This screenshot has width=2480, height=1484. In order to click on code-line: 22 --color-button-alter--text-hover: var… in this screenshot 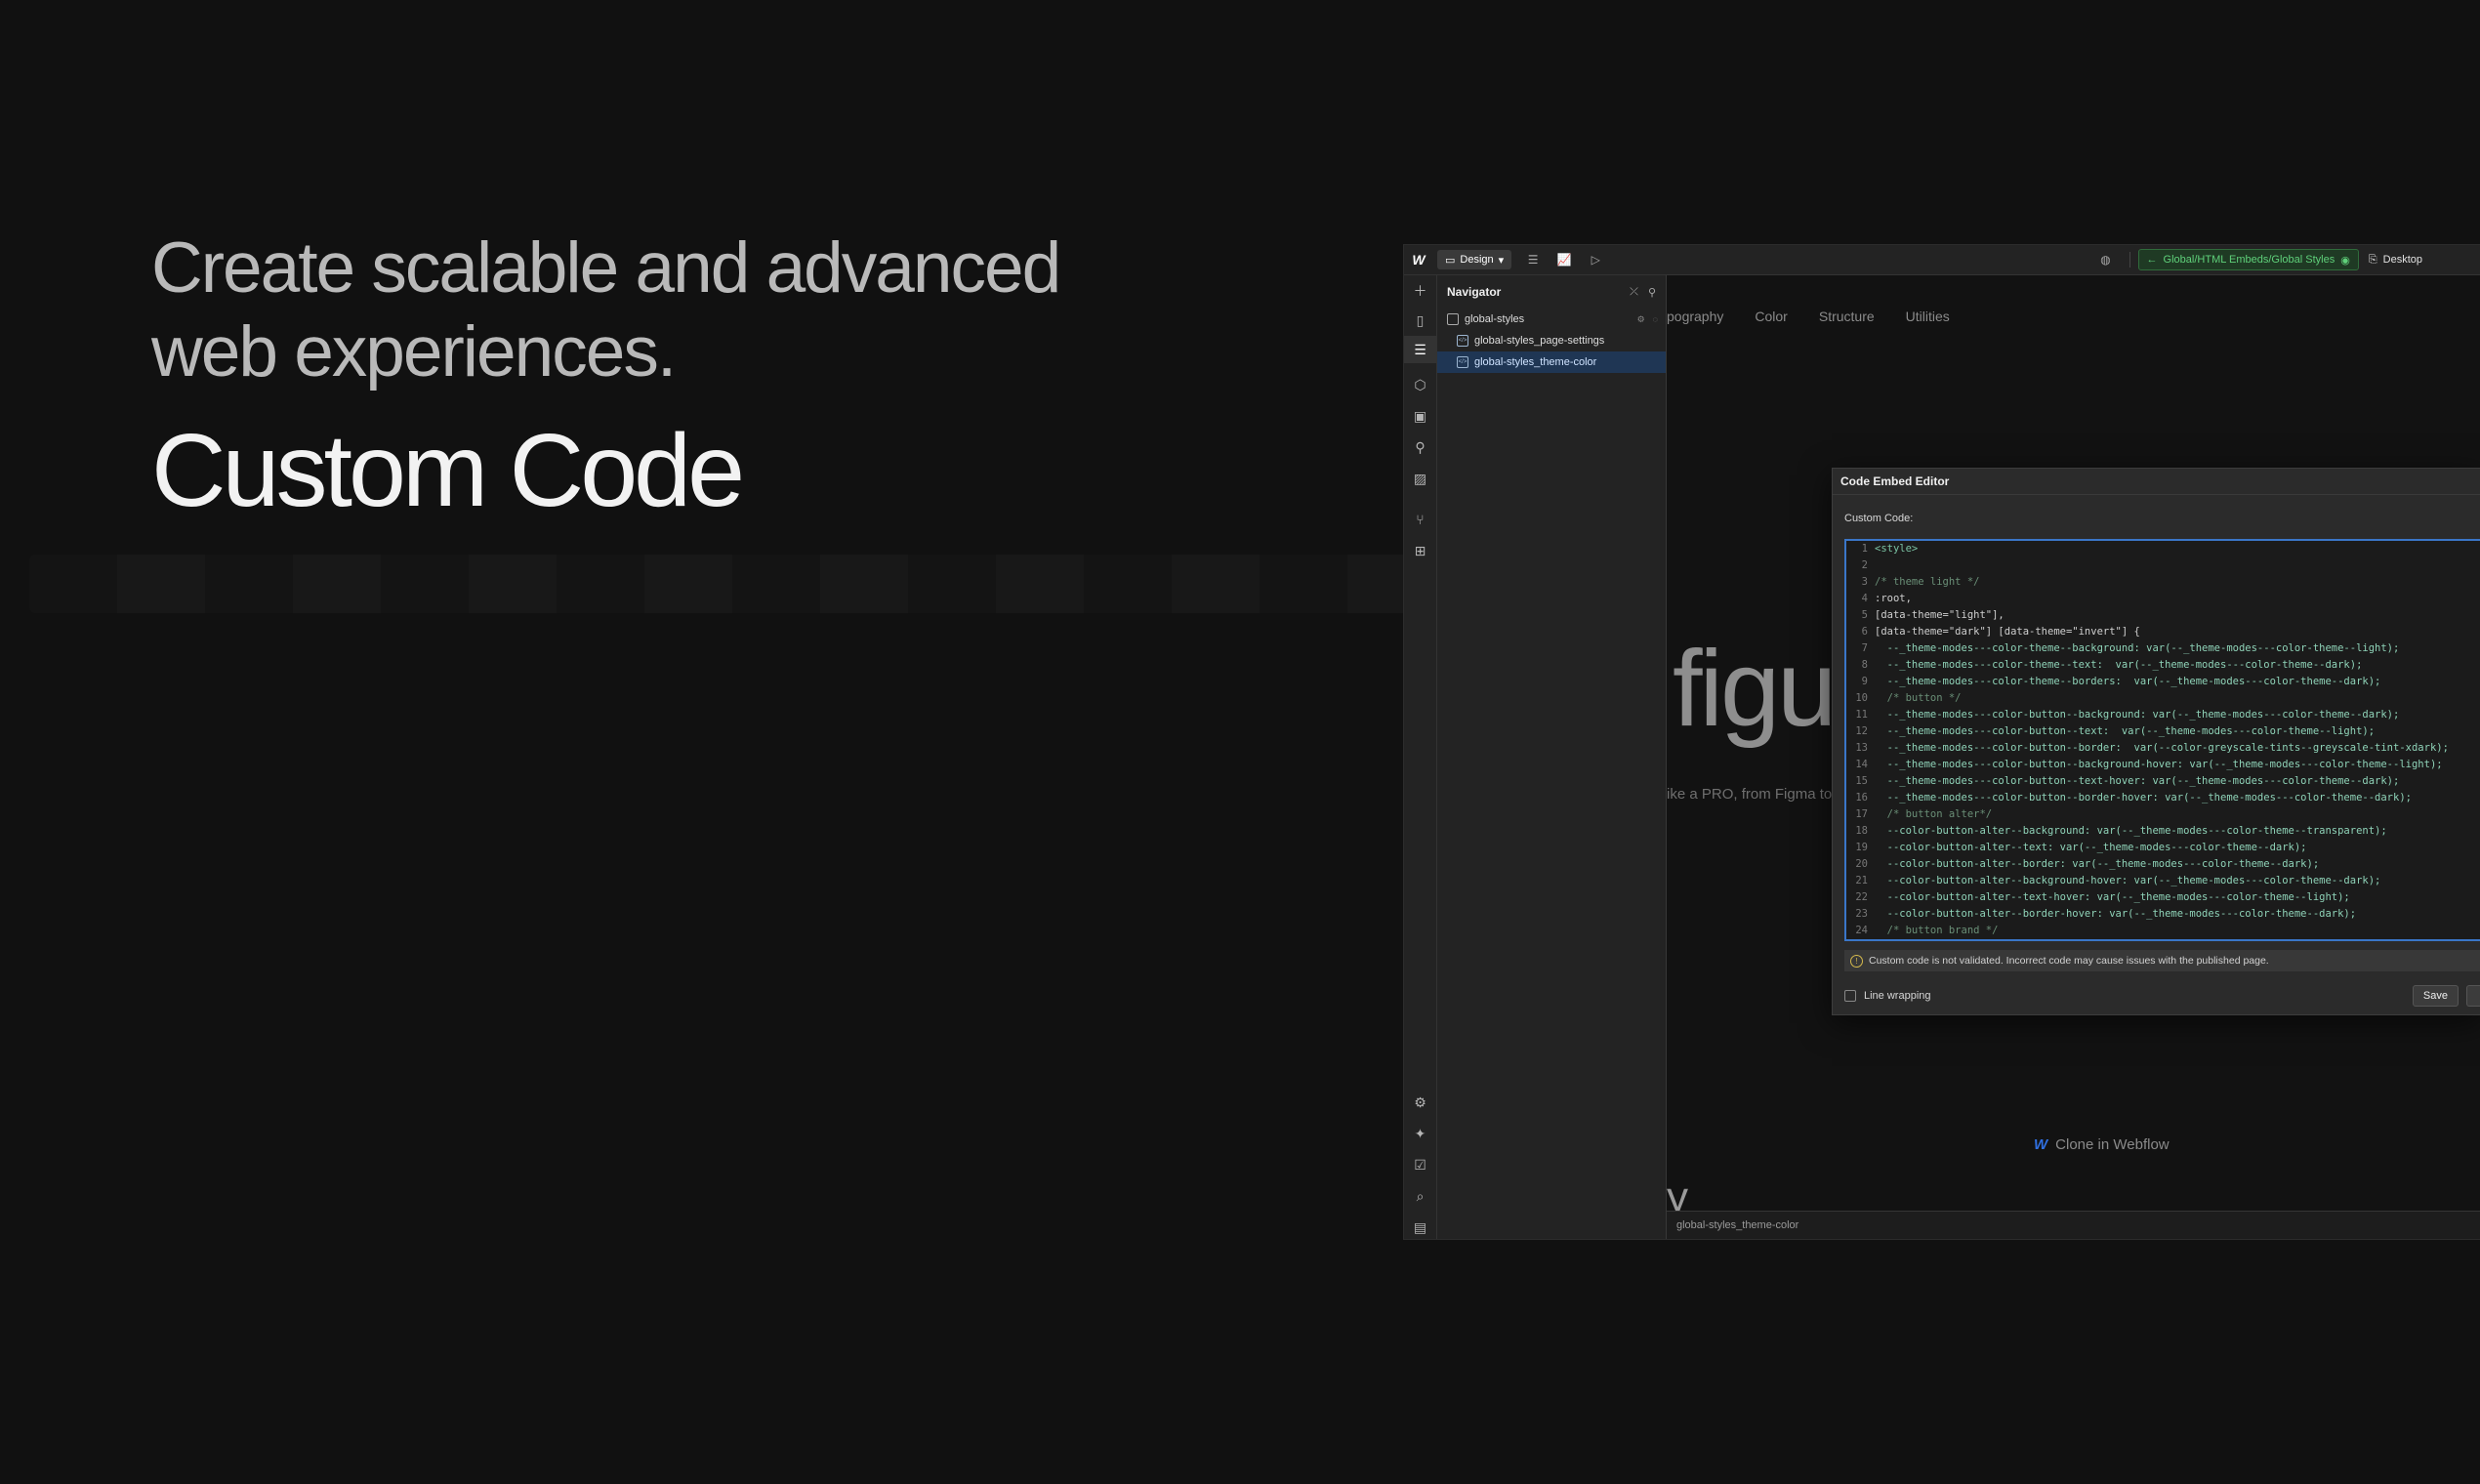, I will do `click(2163, 898)`.